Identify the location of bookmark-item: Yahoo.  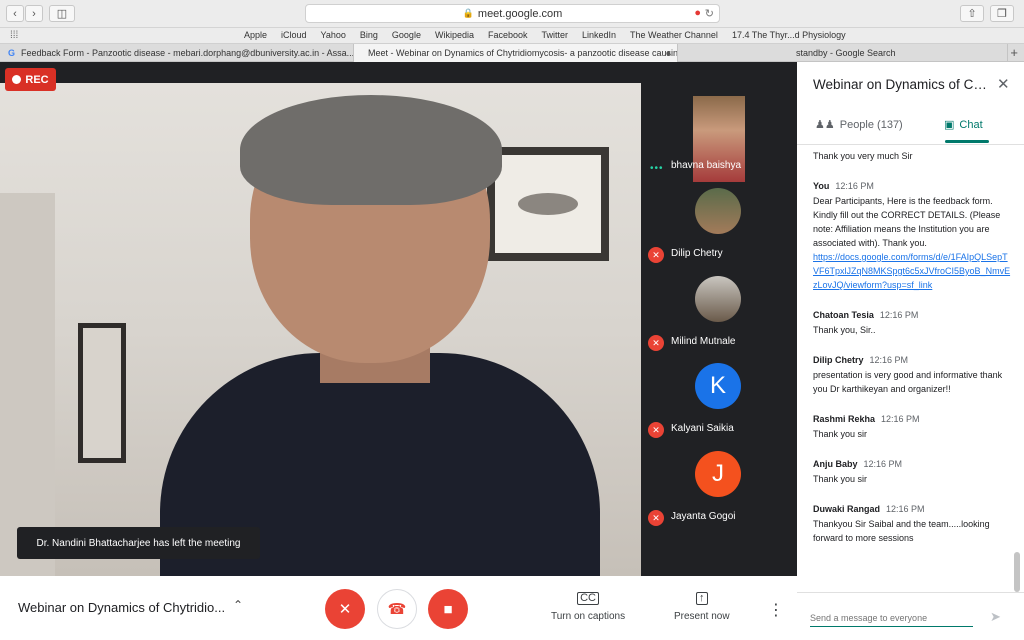
(333, 35).